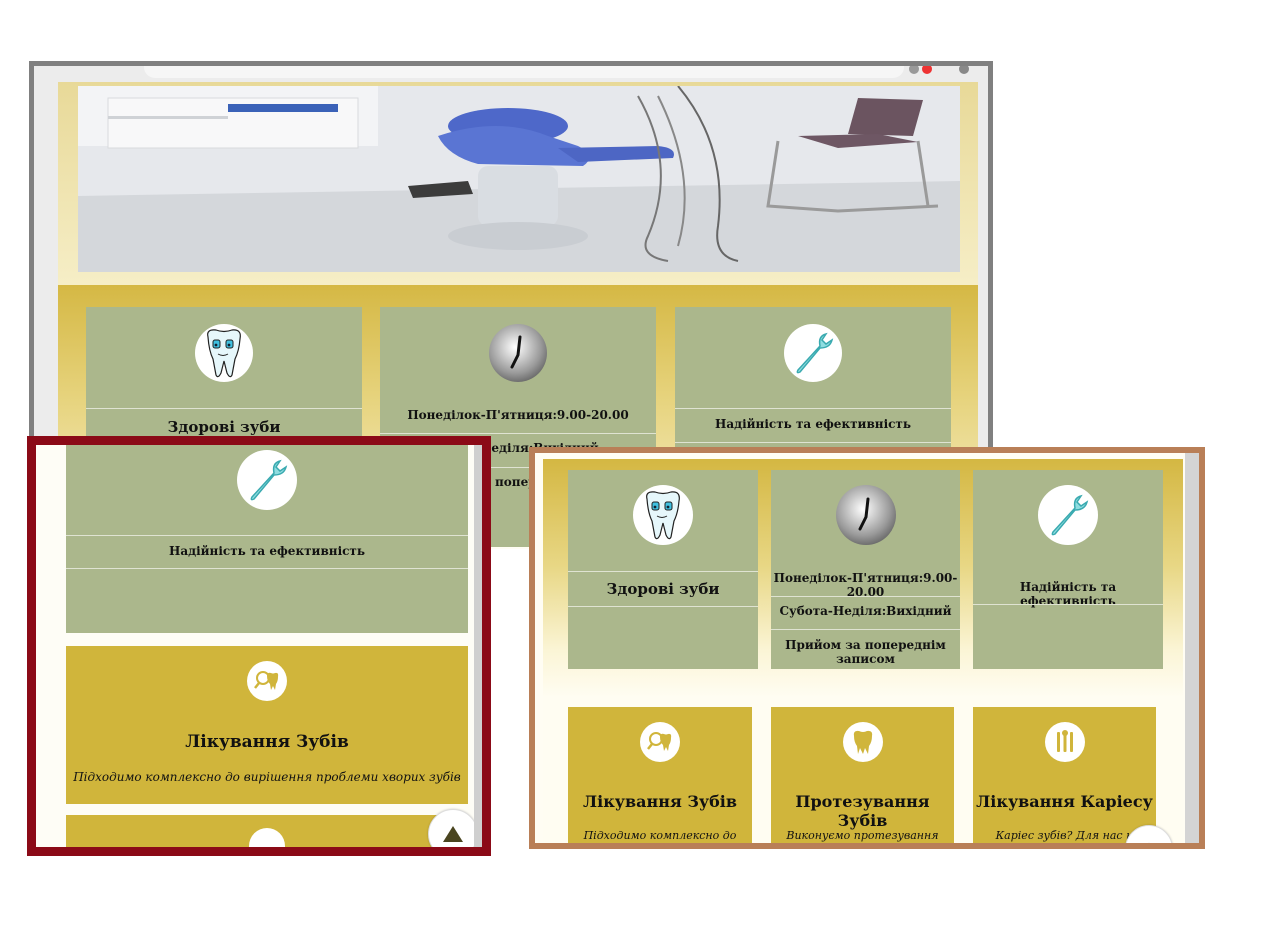 The height and width of the screenshot is (952, 1288). Describe the element at coordinates (1064, 835) in the screenshot. I see `service-description: Каріес зубів? Для нас н` at that location.